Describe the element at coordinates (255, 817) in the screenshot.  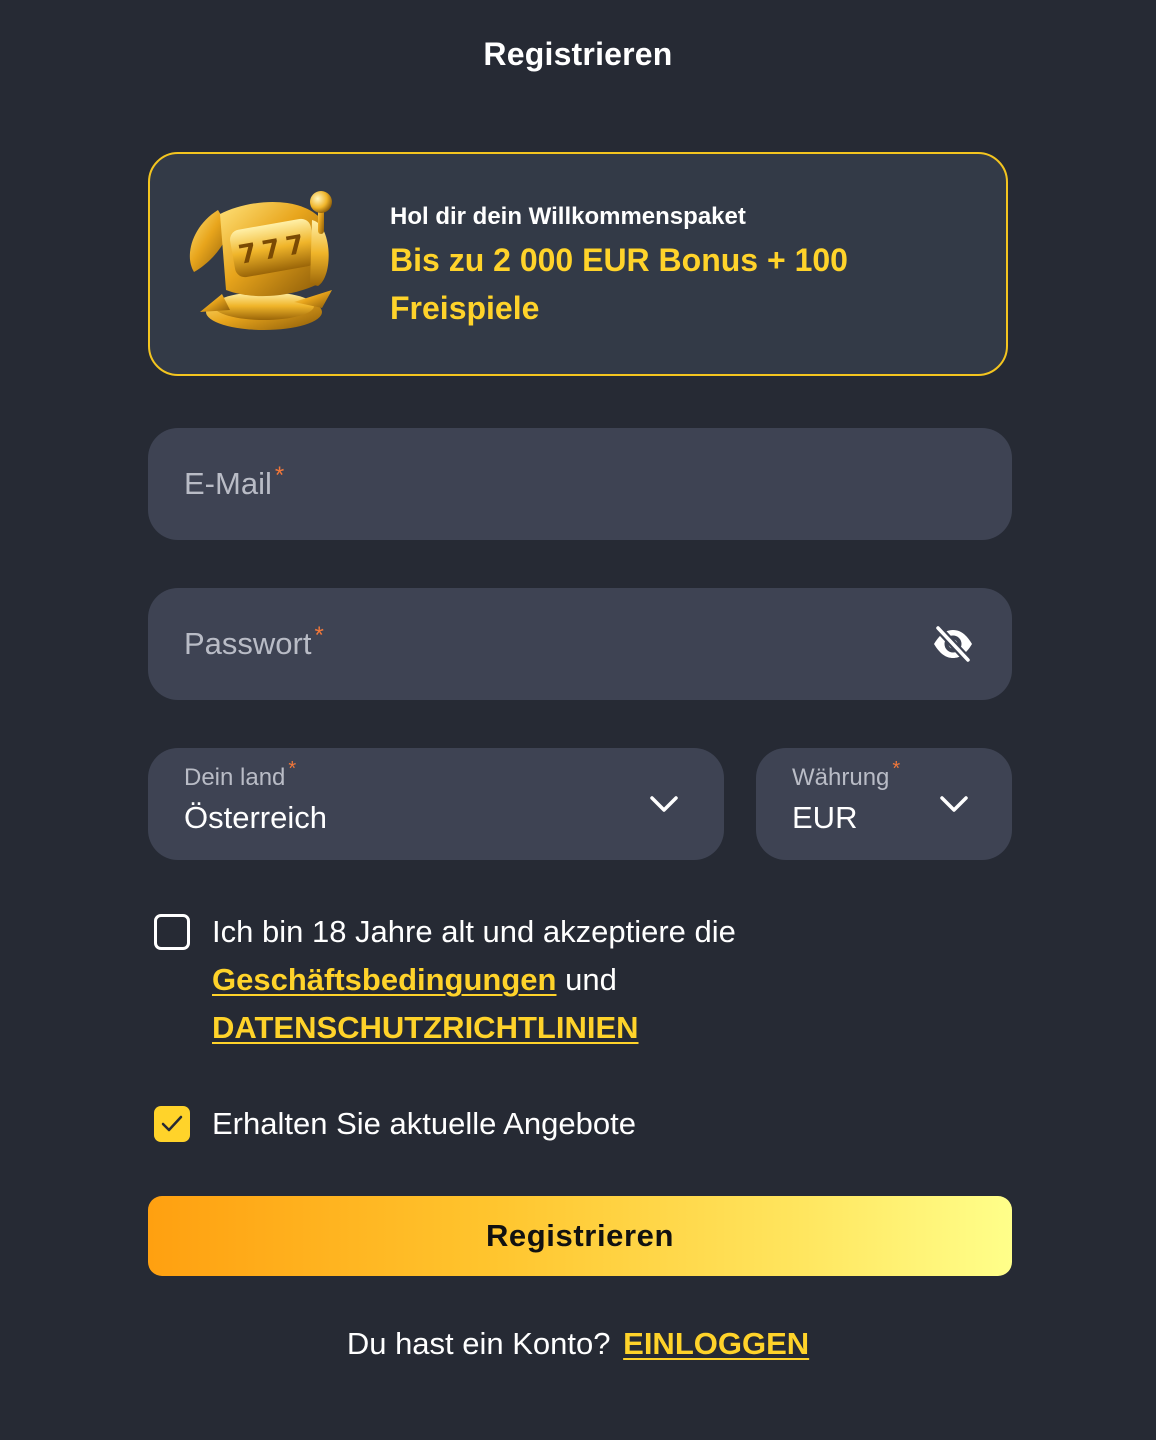
I see `country-value: Österreich` at that location.